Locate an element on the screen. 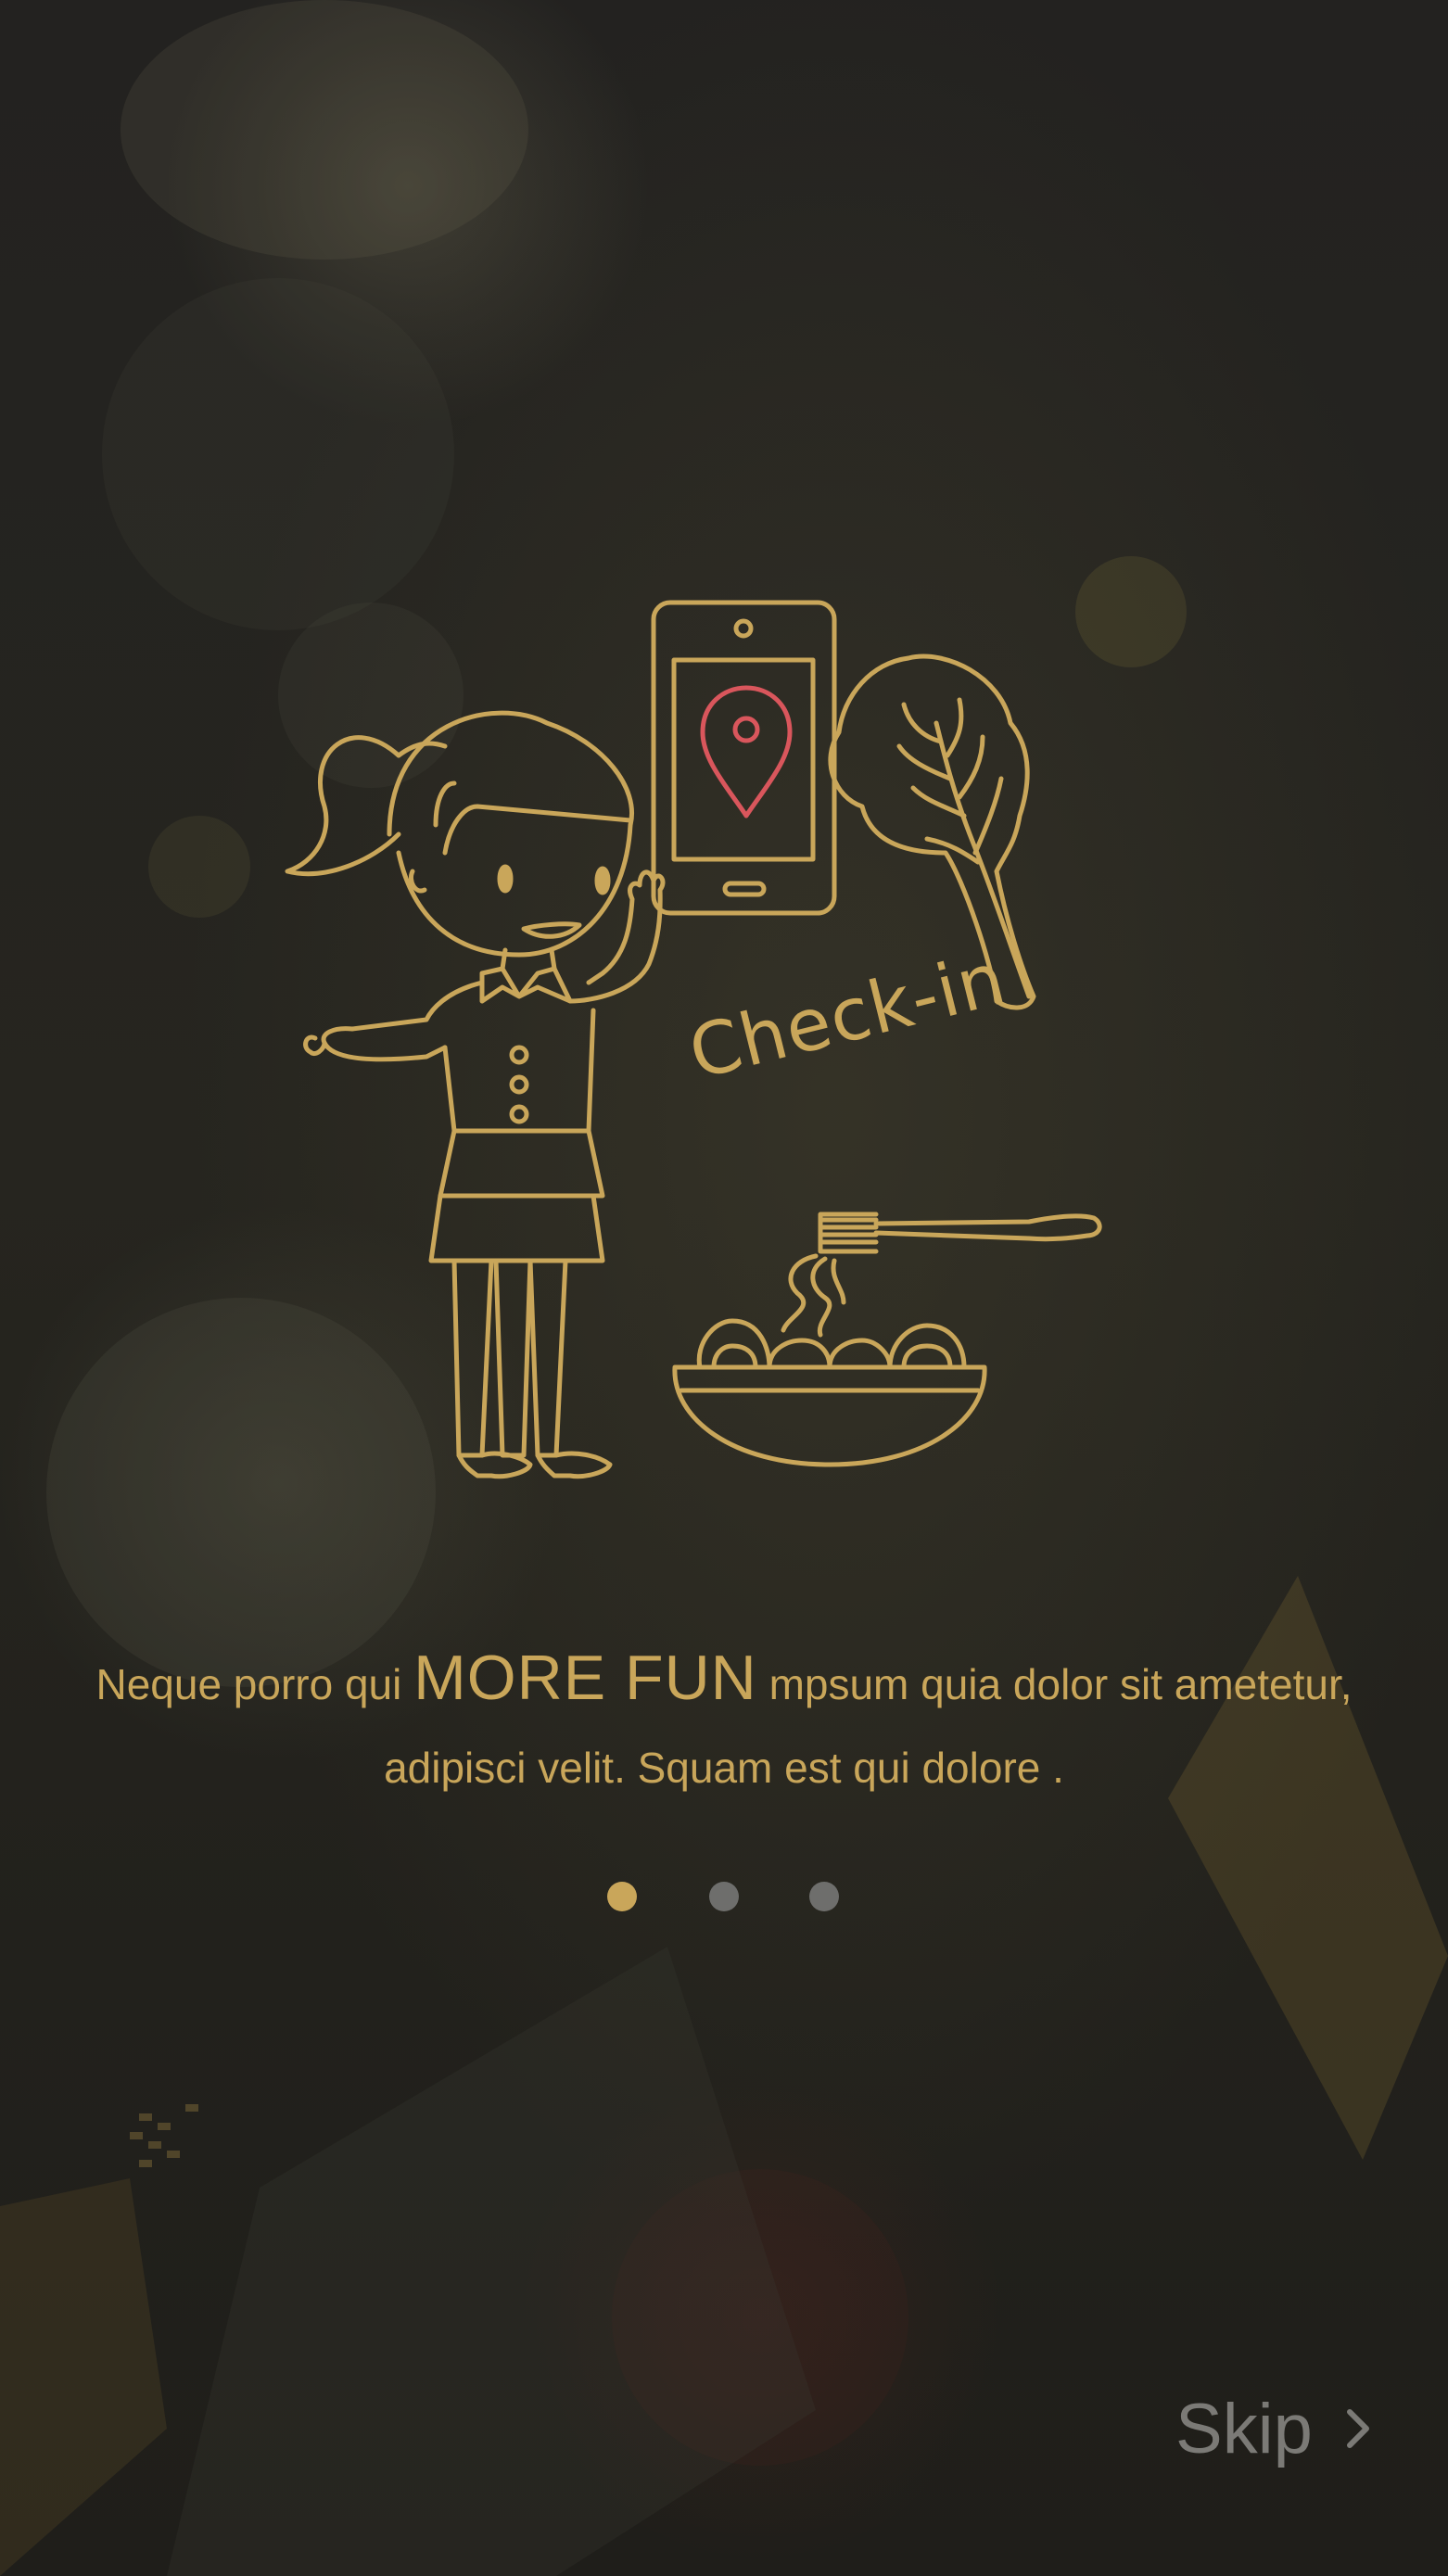  noodles-icon is located at coordinates (814, 1295).